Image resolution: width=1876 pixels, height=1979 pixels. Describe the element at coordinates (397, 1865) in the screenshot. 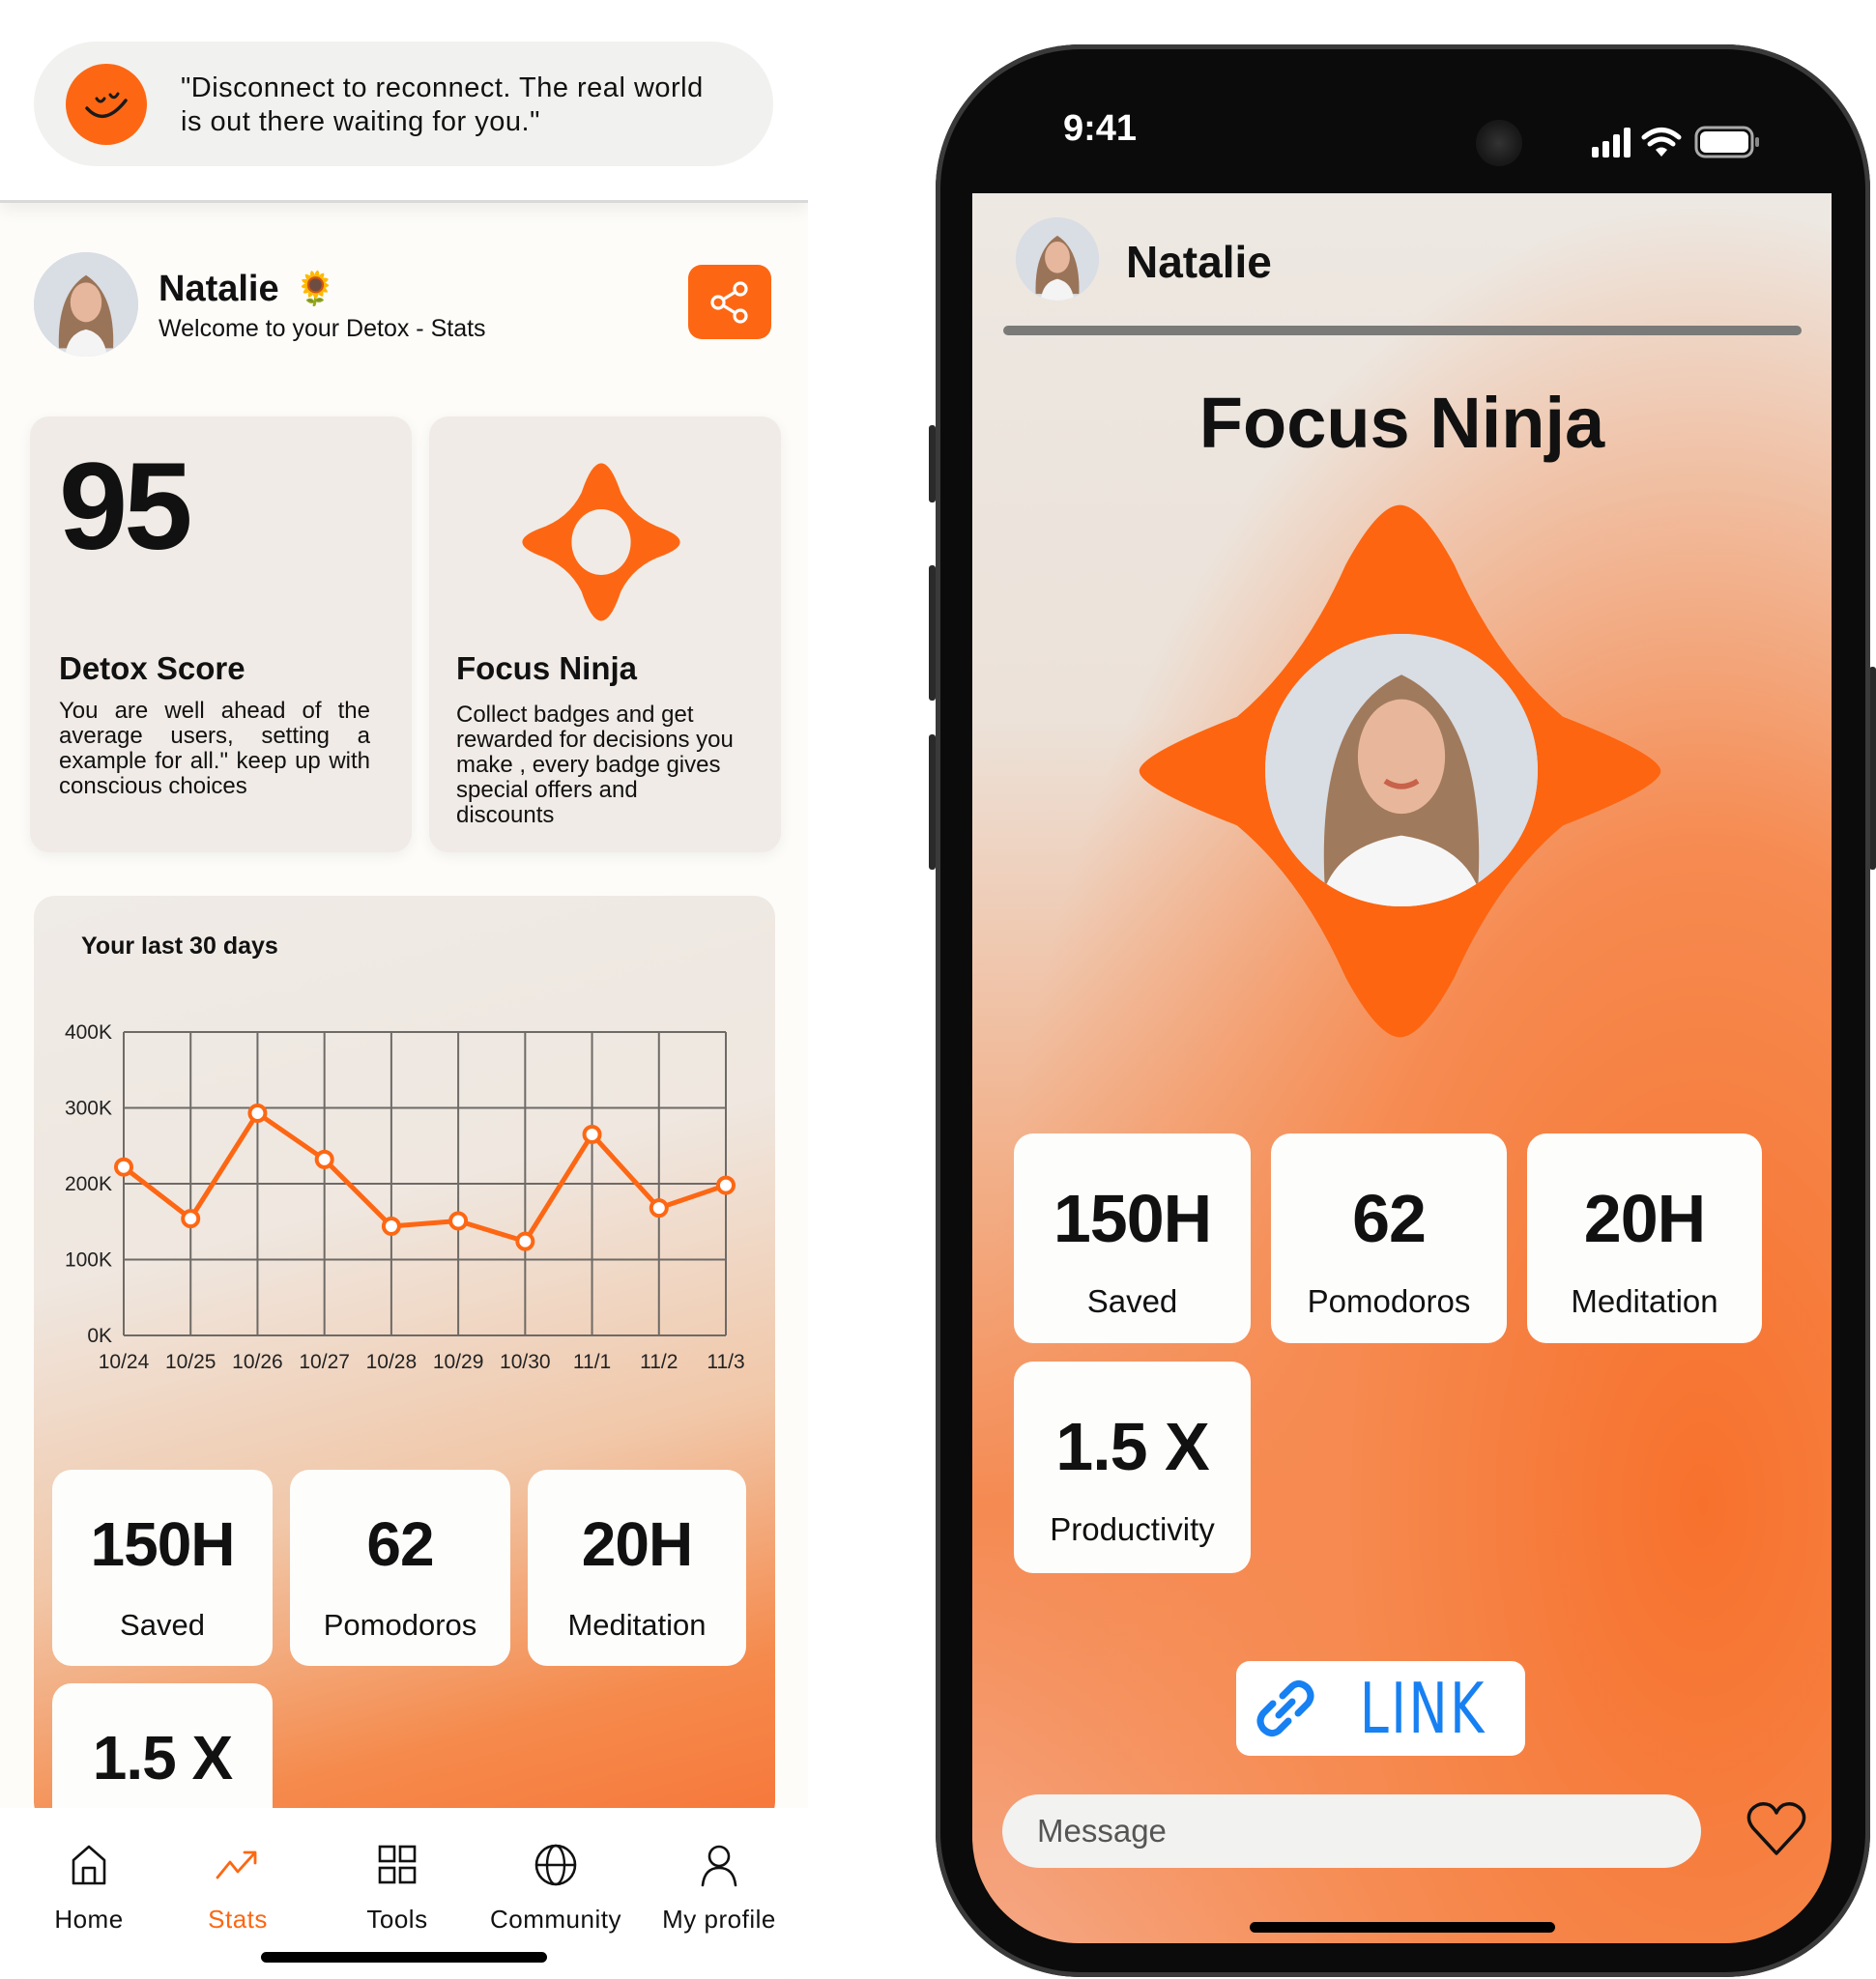

I see `grid-icon` at that location.